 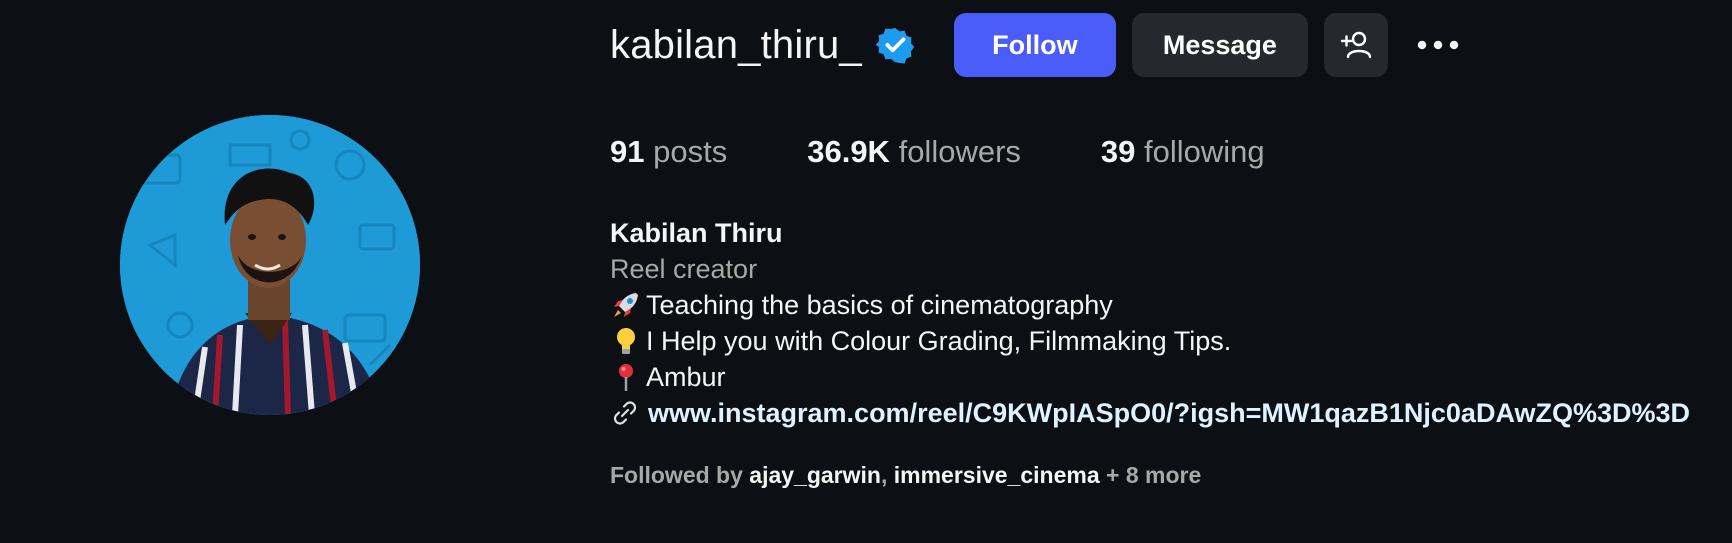 I want to click on profile-category: Reel creator, so click(x=684, y=269).